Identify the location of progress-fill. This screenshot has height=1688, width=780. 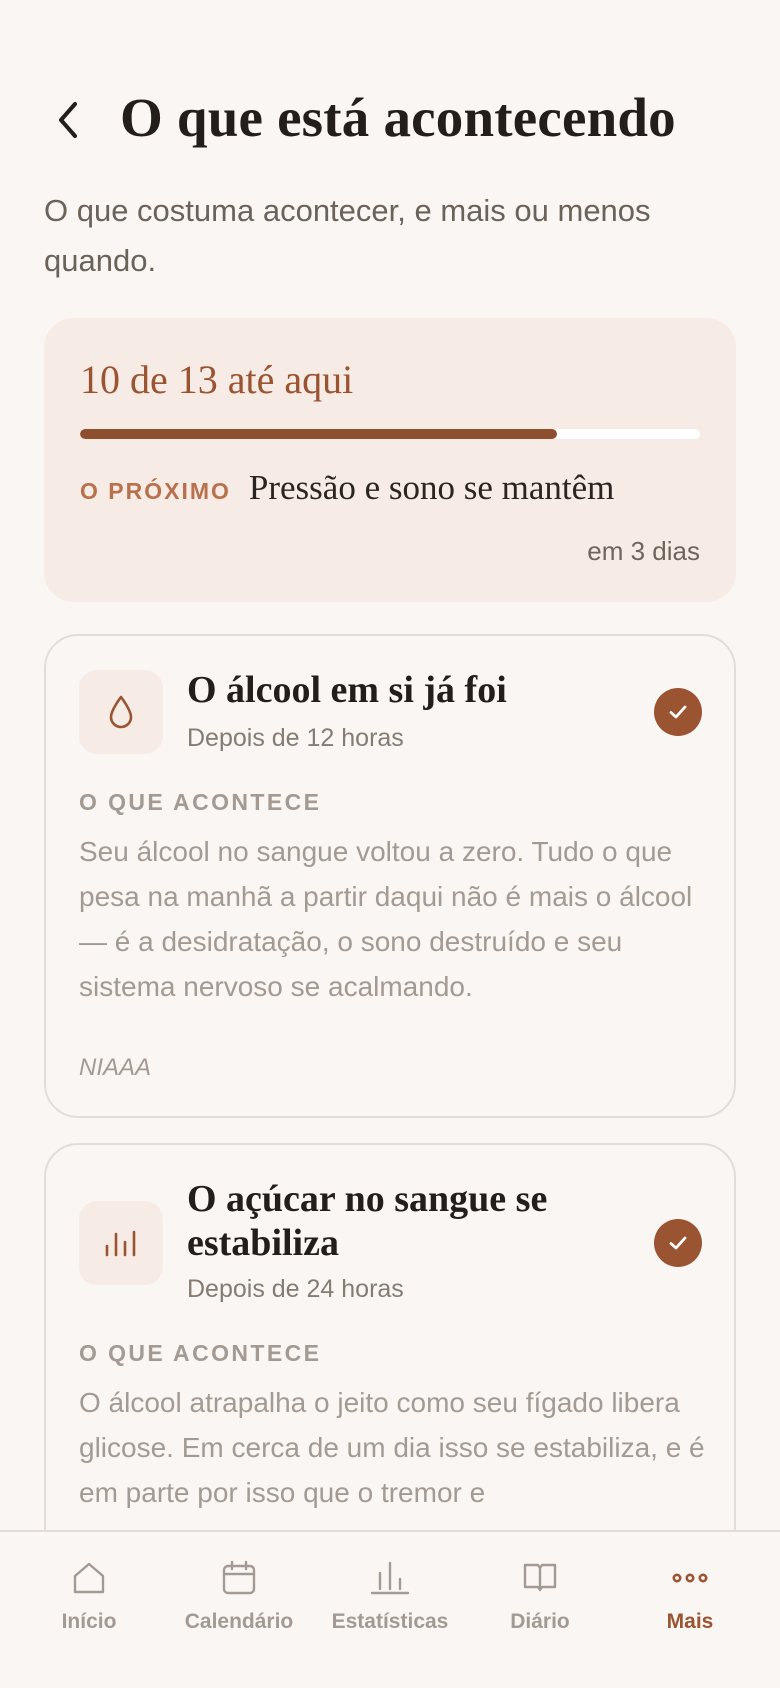
(318, 434).